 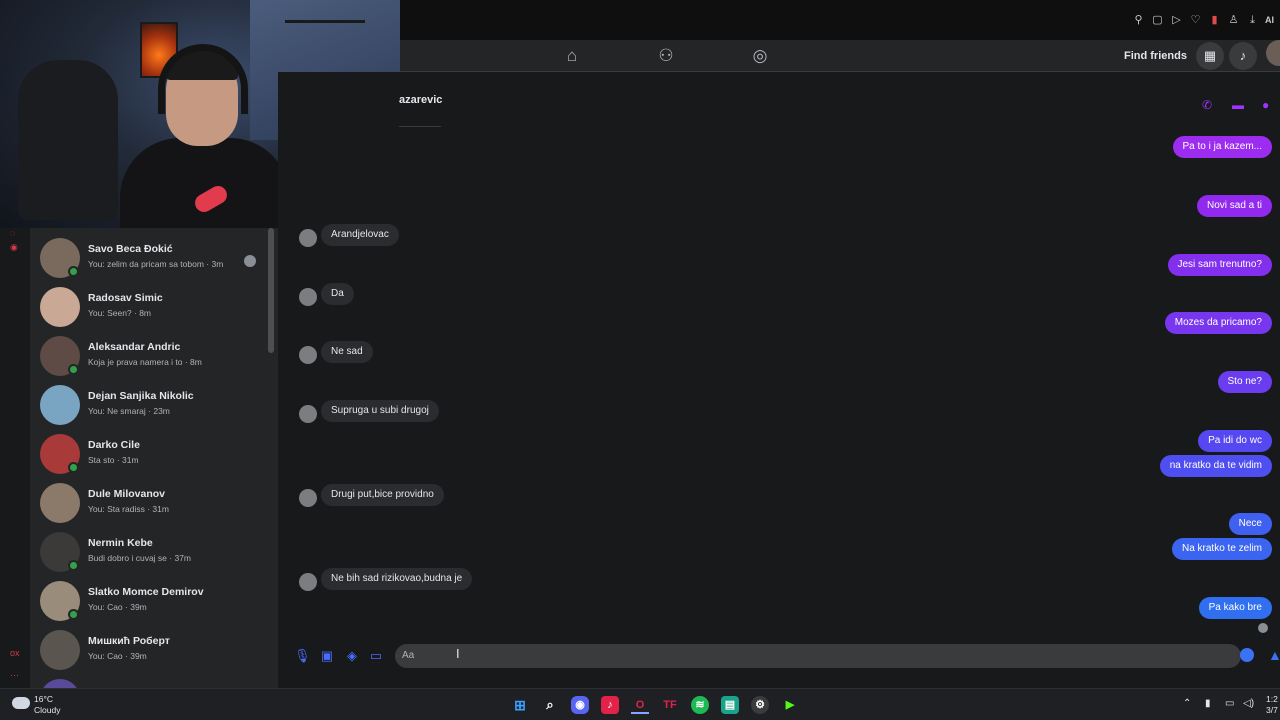 What do you see at coordinates (128, 509) in the screenshot?
I see `chat-preview: You: Sta radiss · 31m` at bounding box center [128, 509].